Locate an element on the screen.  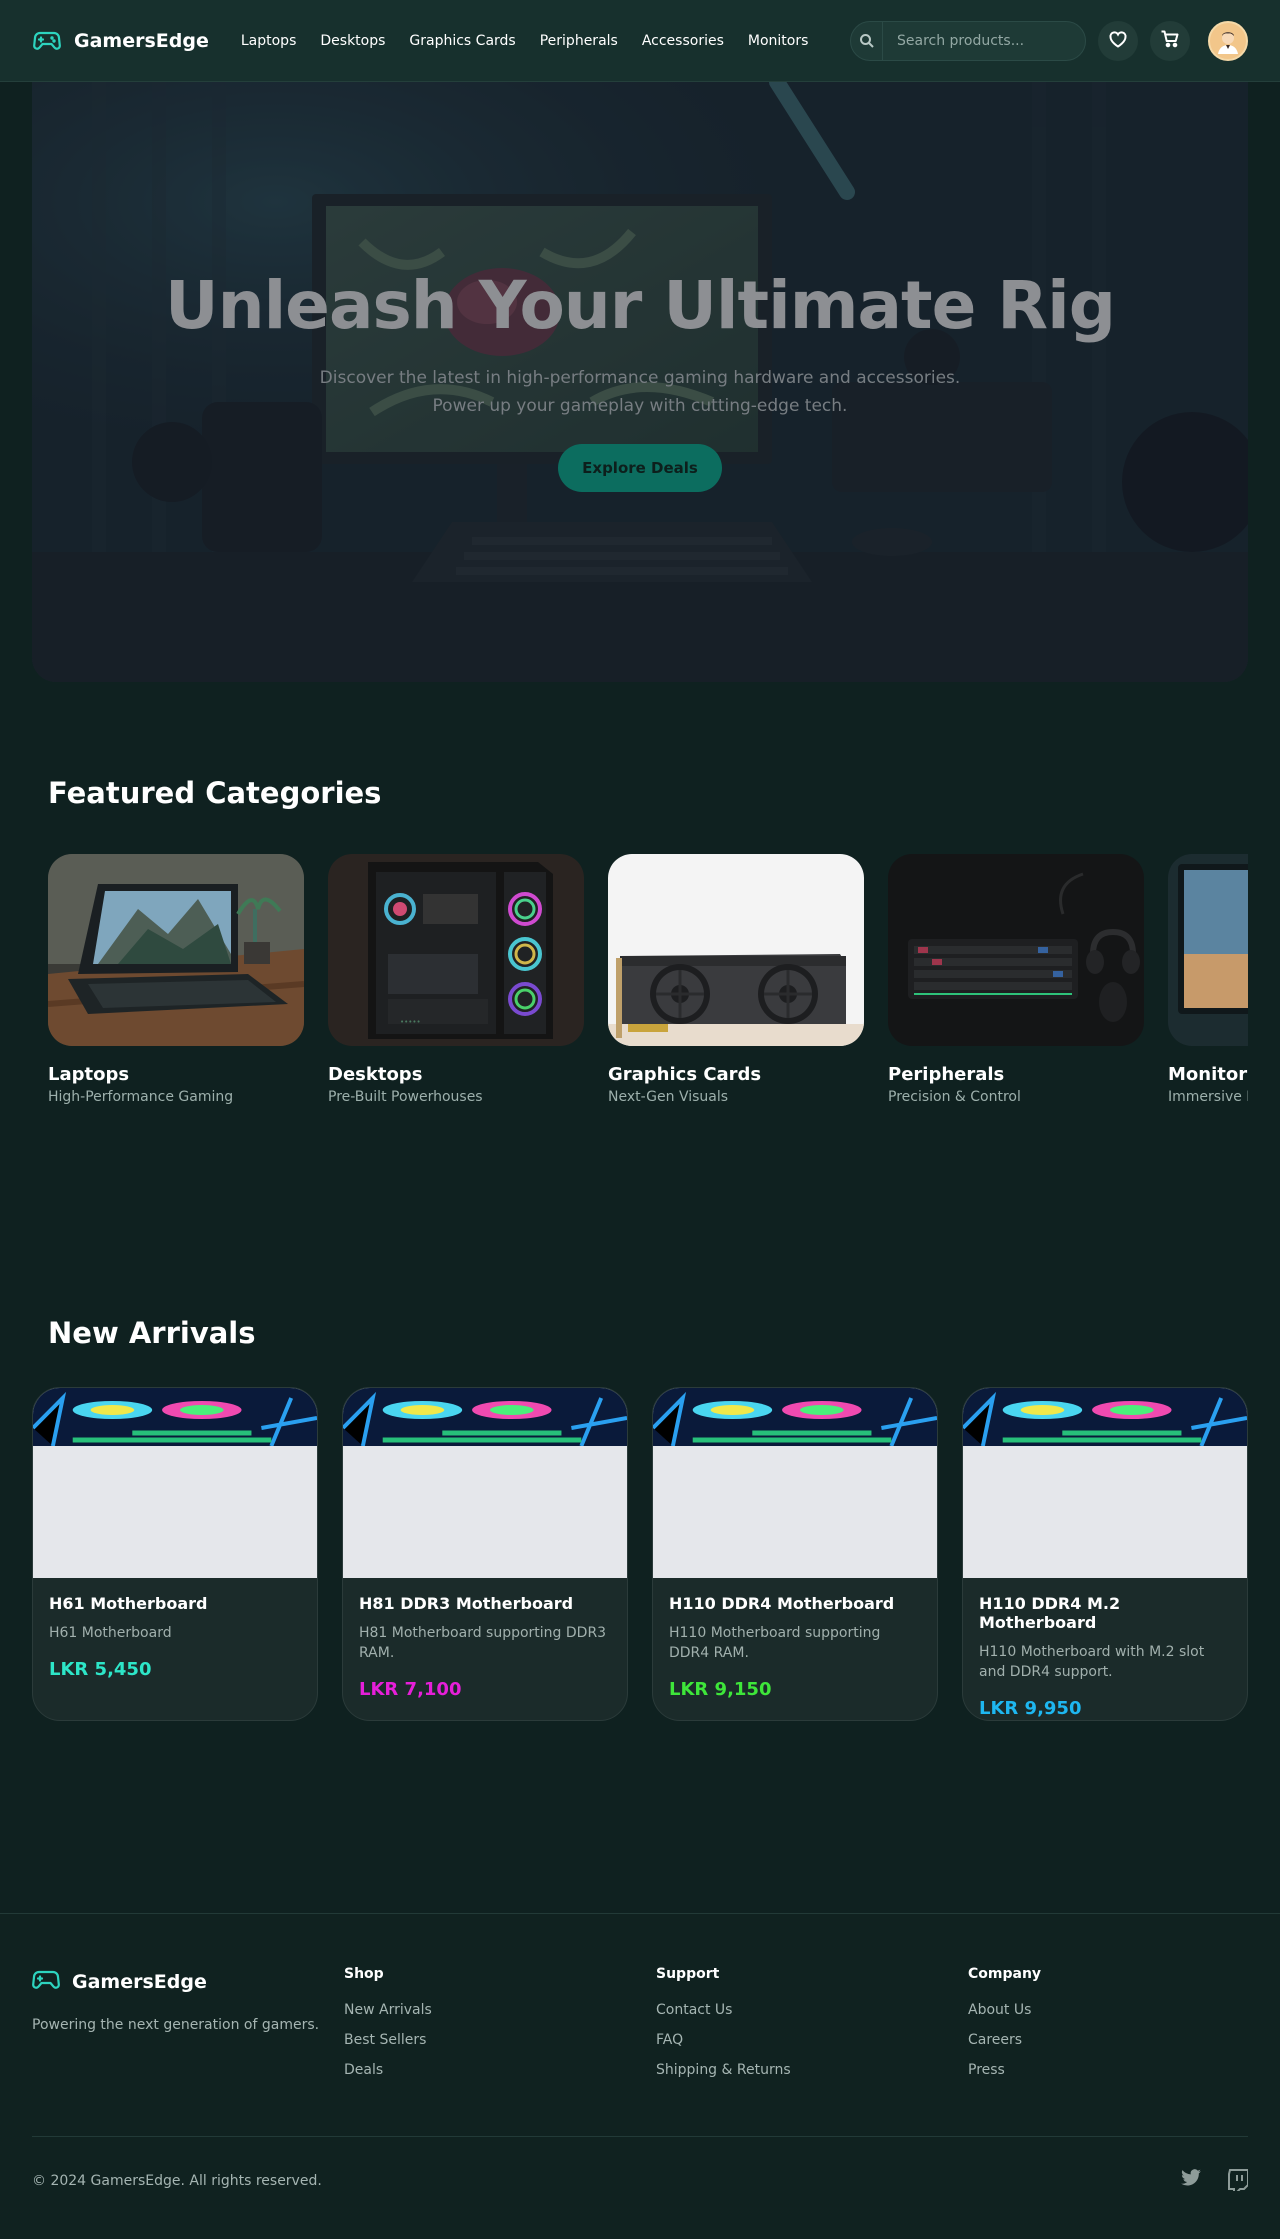
category-desc: Precision & Control is located at coordinates (954, 1097).